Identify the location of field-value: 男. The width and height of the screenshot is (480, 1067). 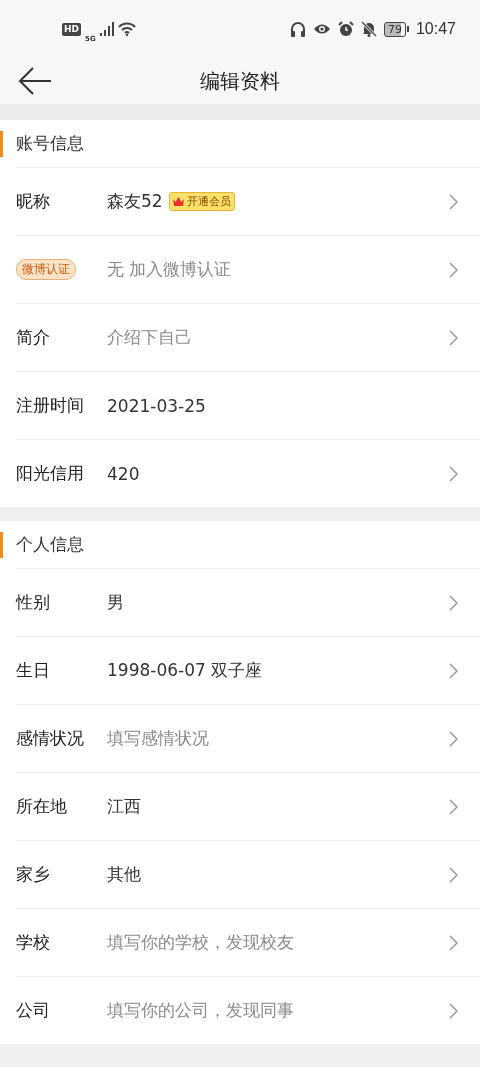
(115, 602).